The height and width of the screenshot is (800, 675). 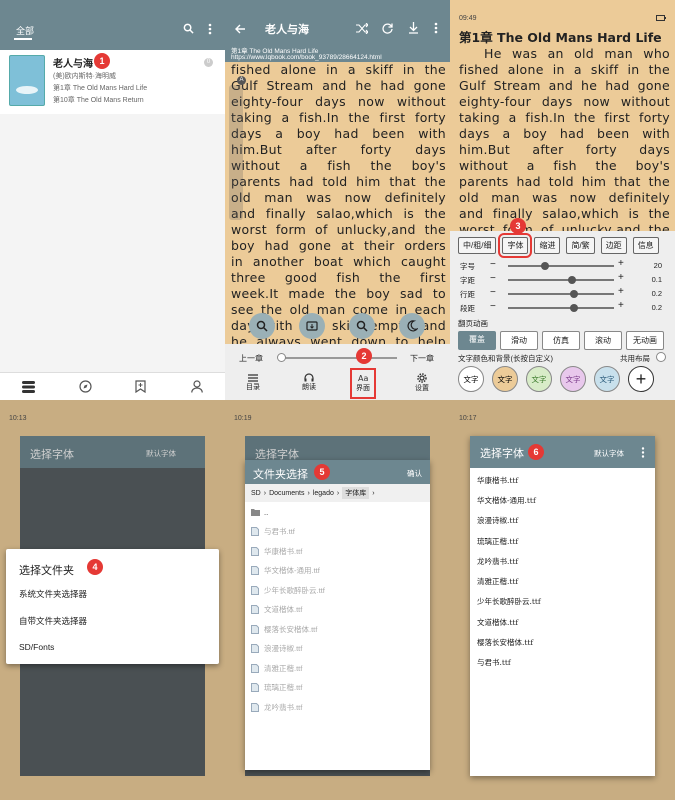 I want to click on replace-rule-button, so click(x=362, y=326).